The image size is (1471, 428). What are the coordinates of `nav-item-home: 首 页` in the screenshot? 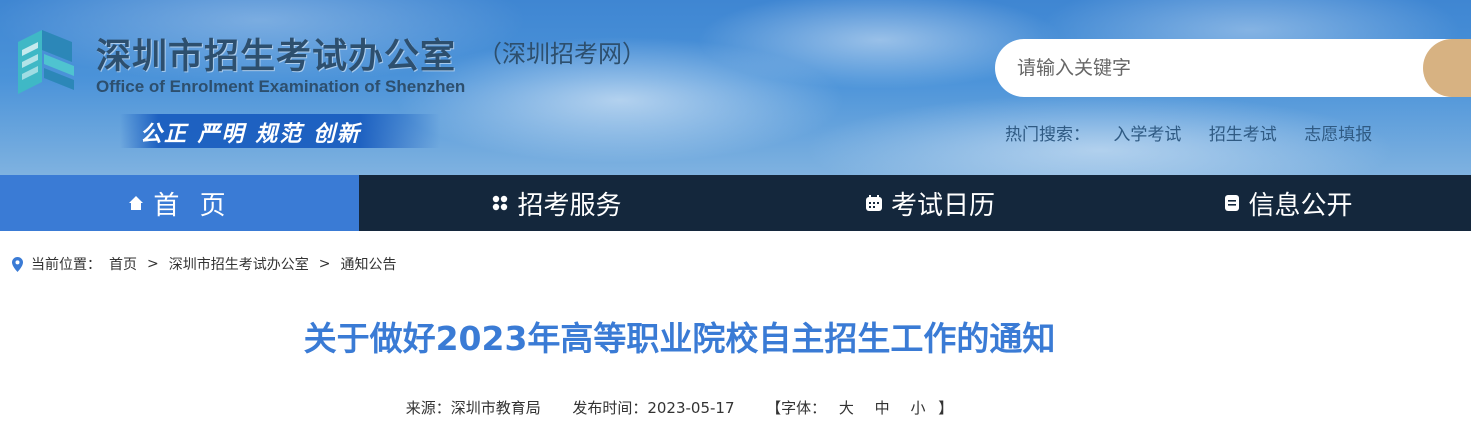 It's located at (179, 203).